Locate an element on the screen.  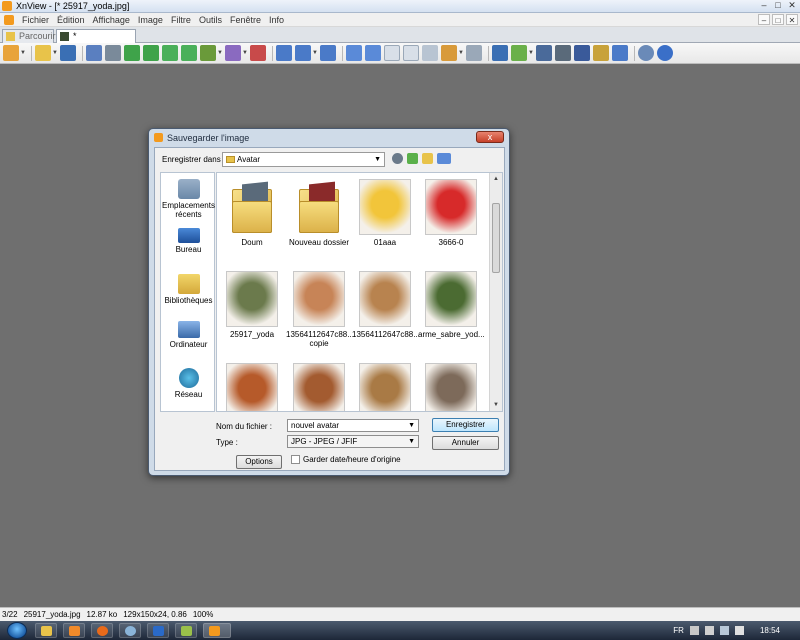
menu-edition: Édition is located at coordinates (71, 20).